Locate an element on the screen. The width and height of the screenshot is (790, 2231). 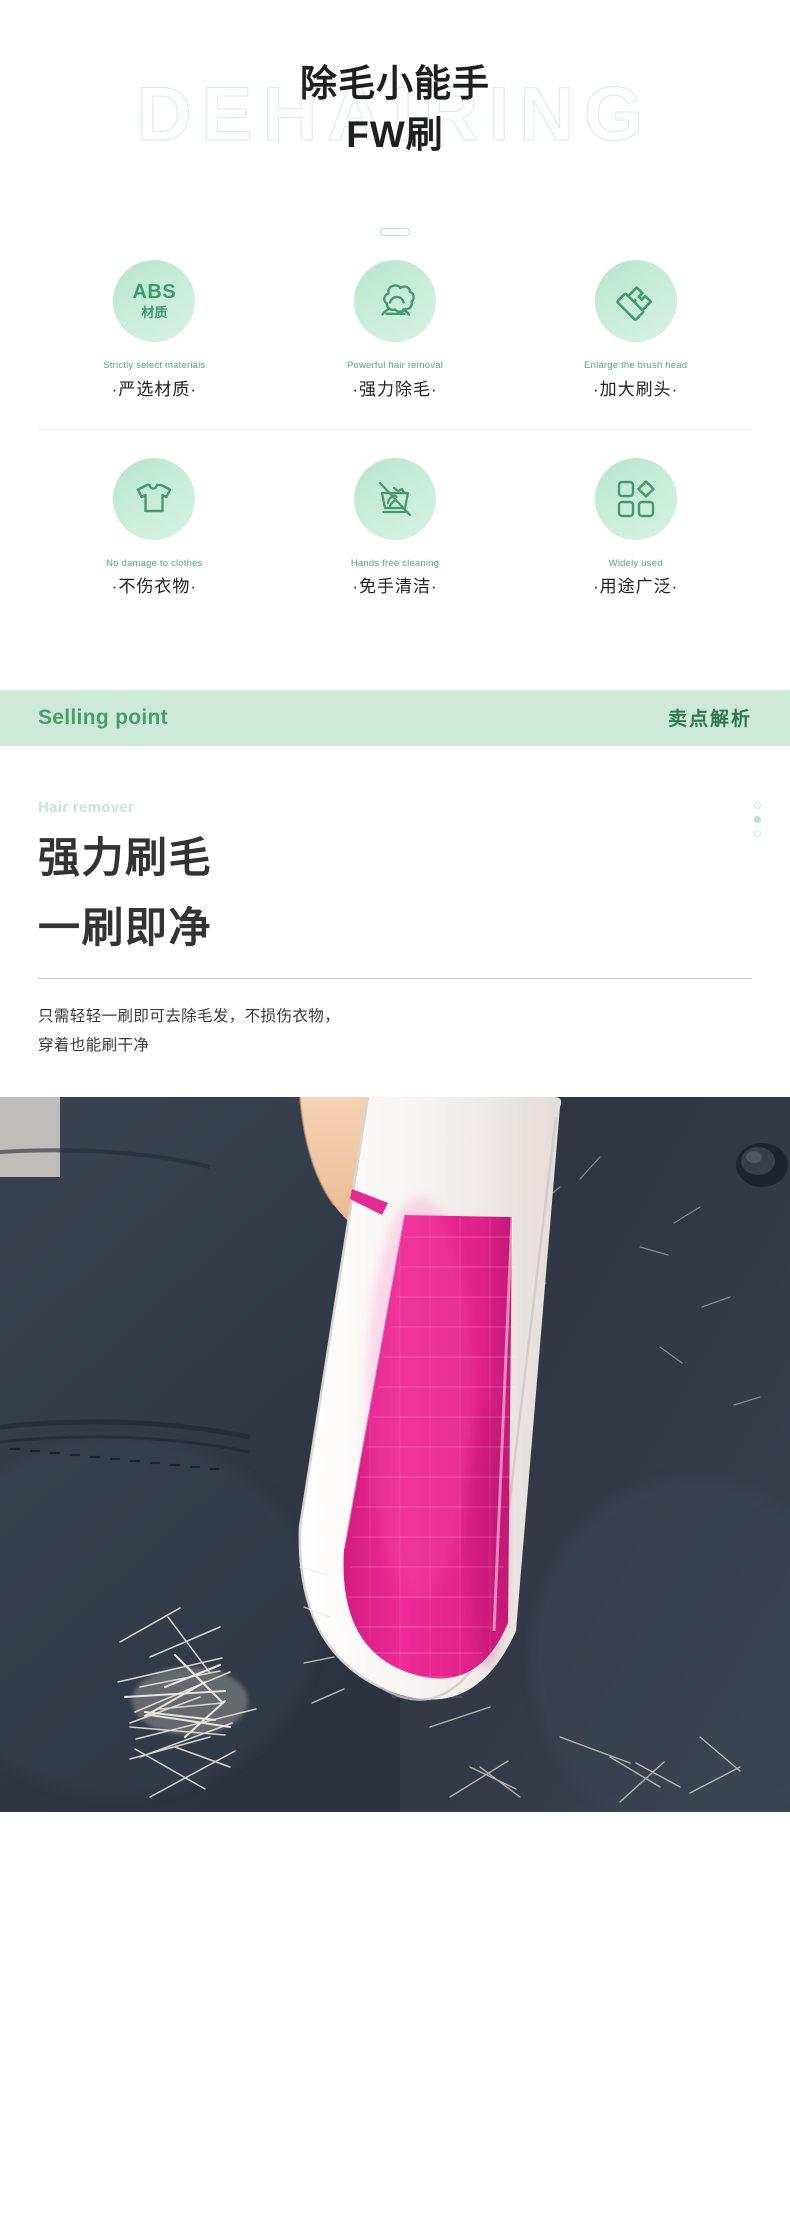
abs-material-icon: ABS 材质 is located at coordinates (154, 301).